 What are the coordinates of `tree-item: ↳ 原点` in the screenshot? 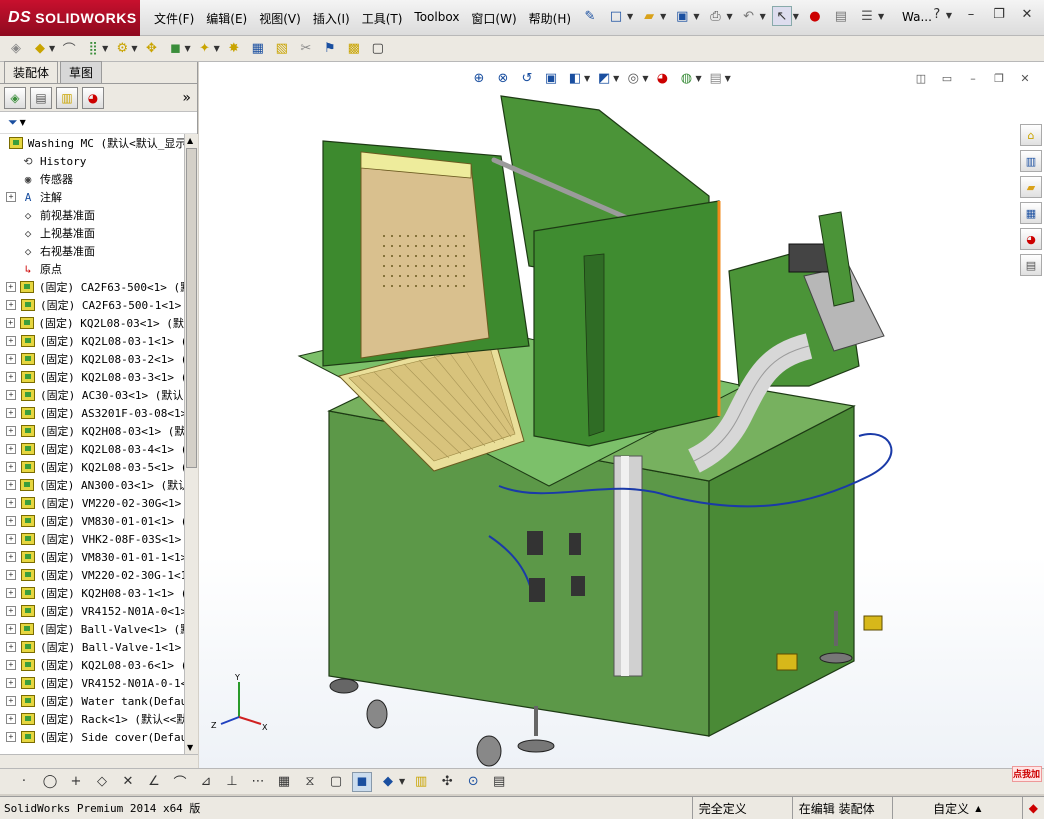 It's located at (92, 269).